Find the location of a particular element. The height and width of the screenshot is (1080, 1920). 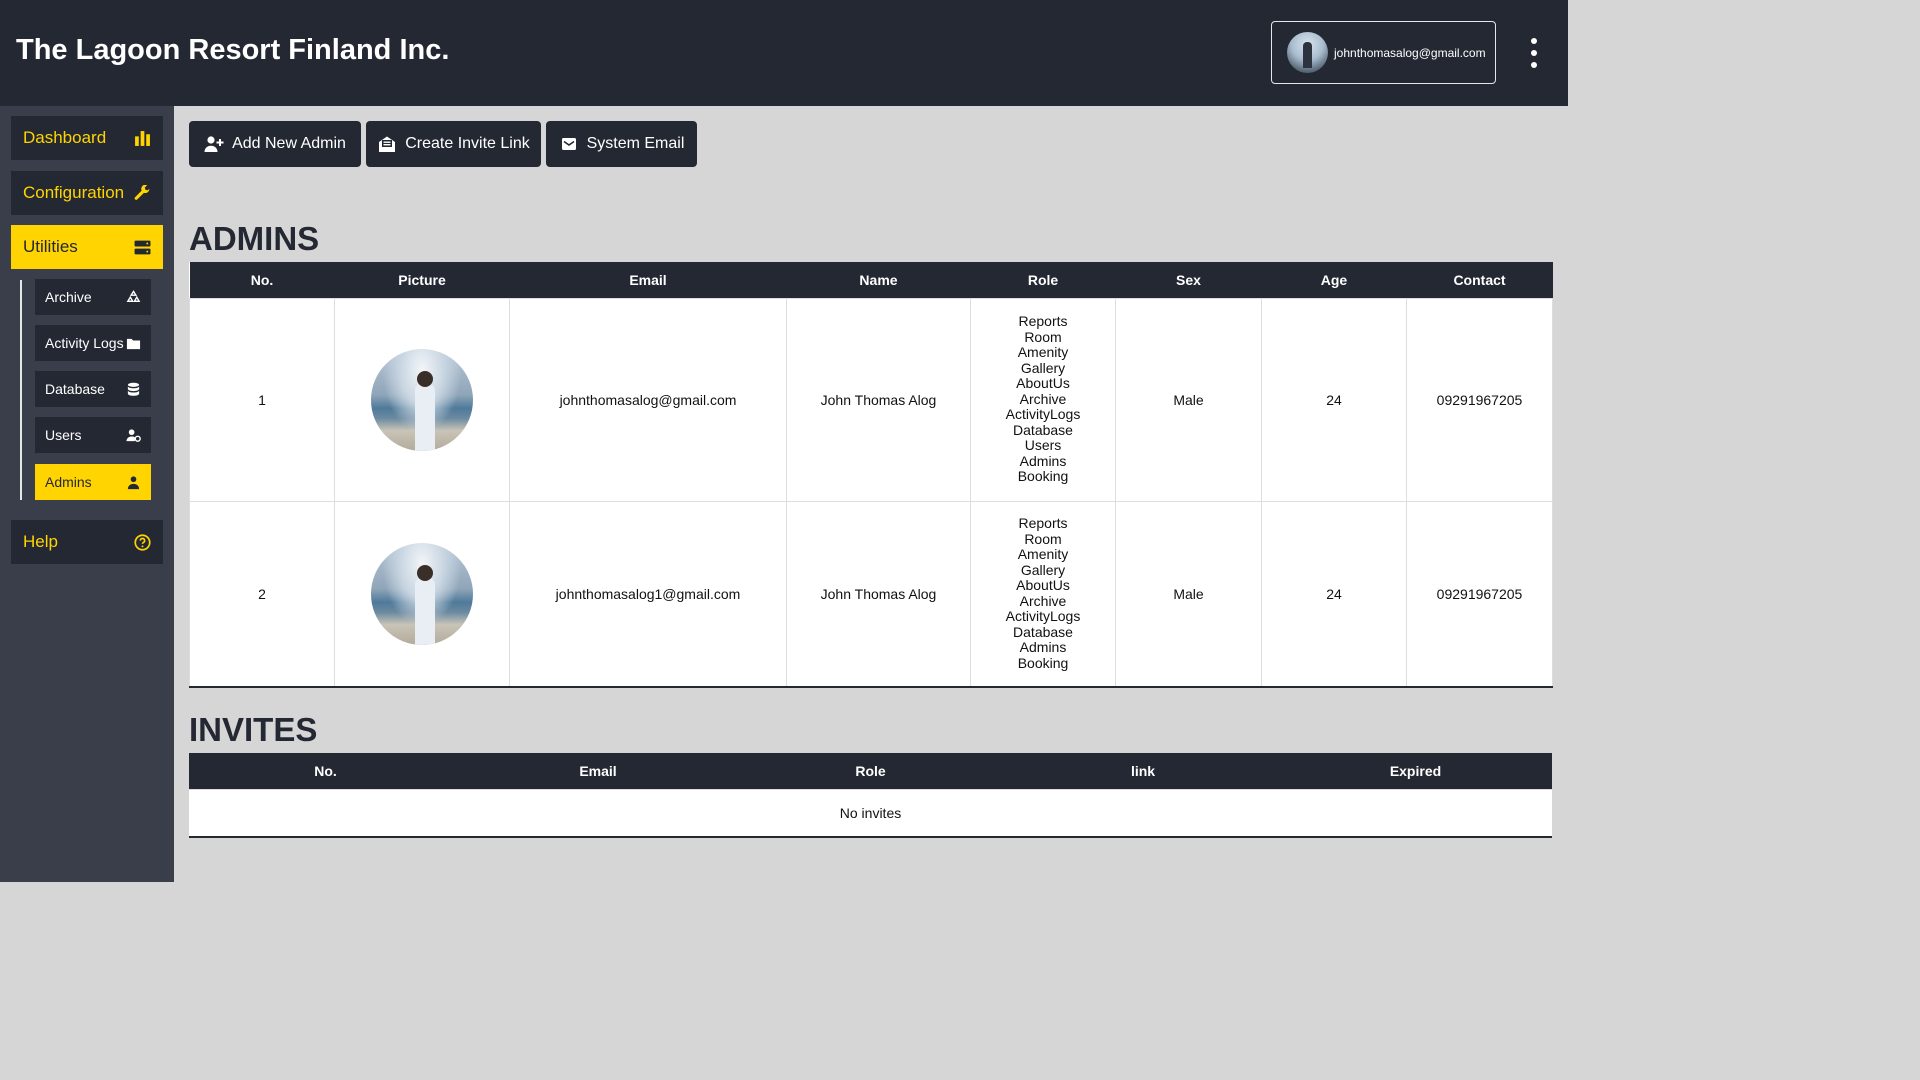

question-circle-icon is located at coordinates (142, 542).